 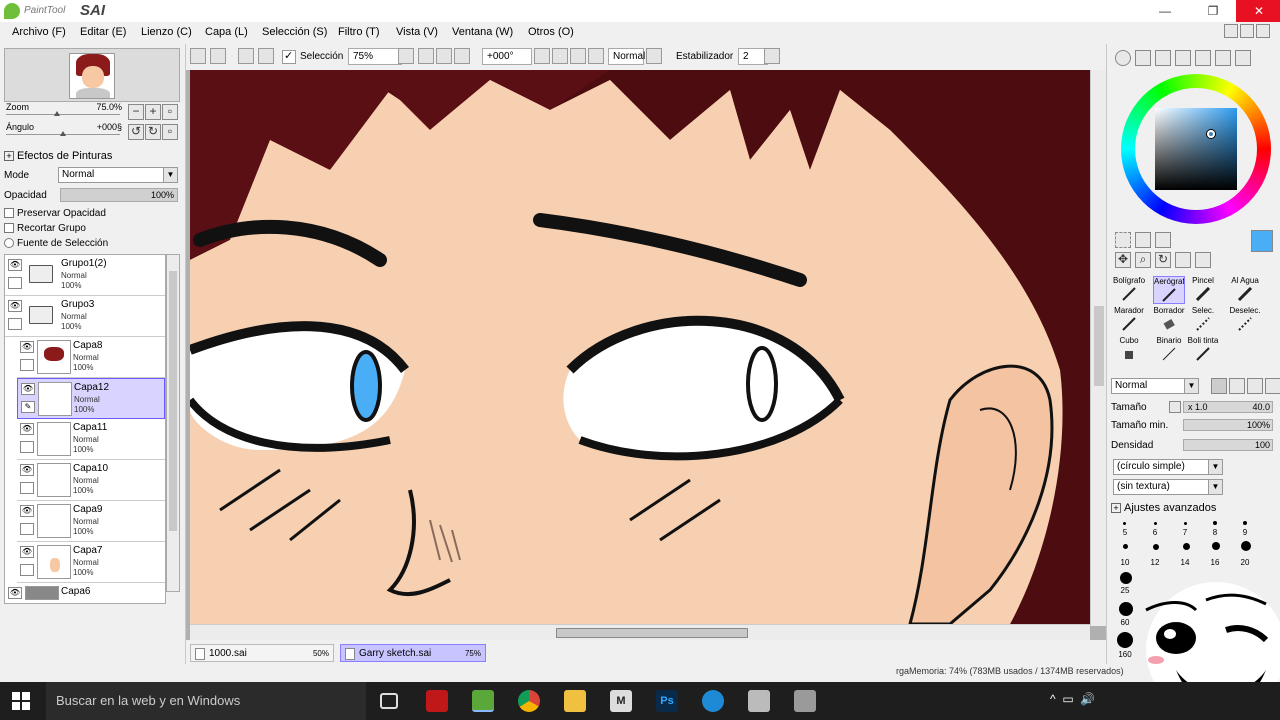 What do you see at coordinates (1169, 350) in the screenshot?
I see `tool-binary: Binario` at bounding box center [1169, 350].